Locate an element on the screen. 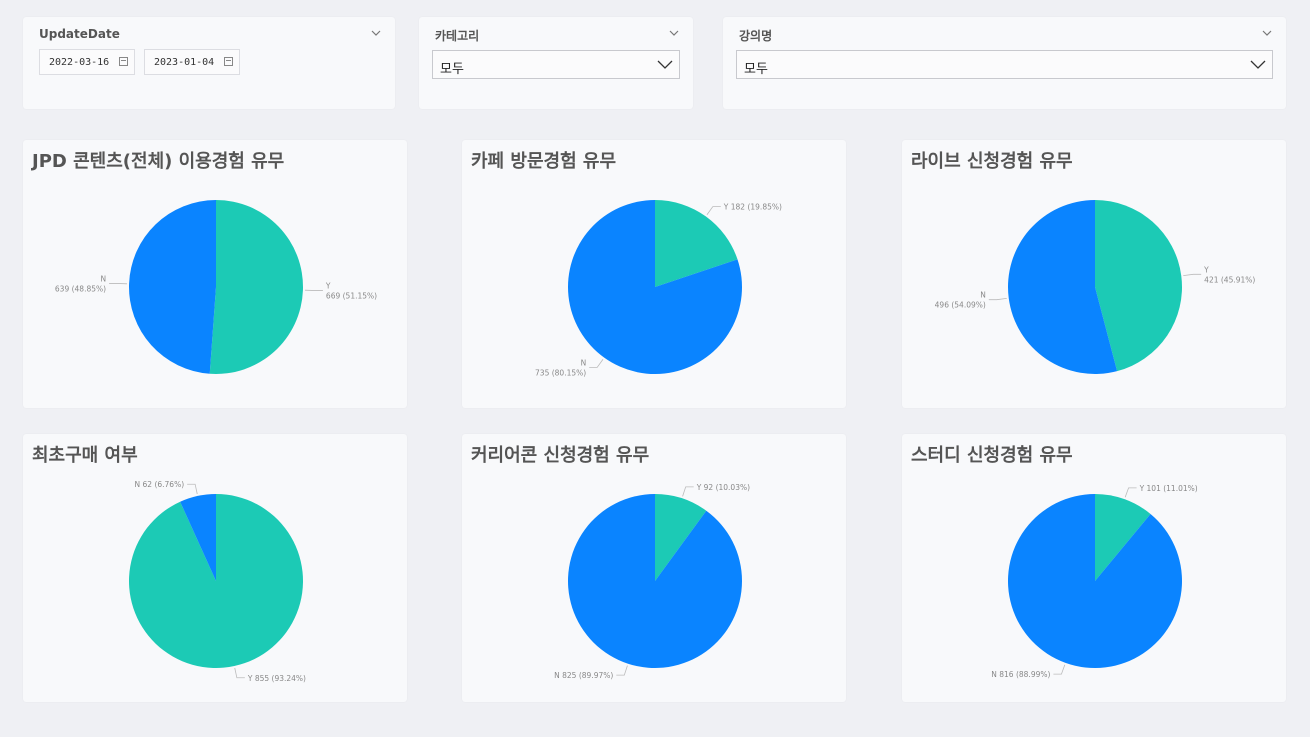 The height and width of the screenshot is (737, 1310). pie-chart-card: 카페 방문경험 유무 Y 182 (19.85%) N 735 (80.15%) is located at coordinates (654, 274).